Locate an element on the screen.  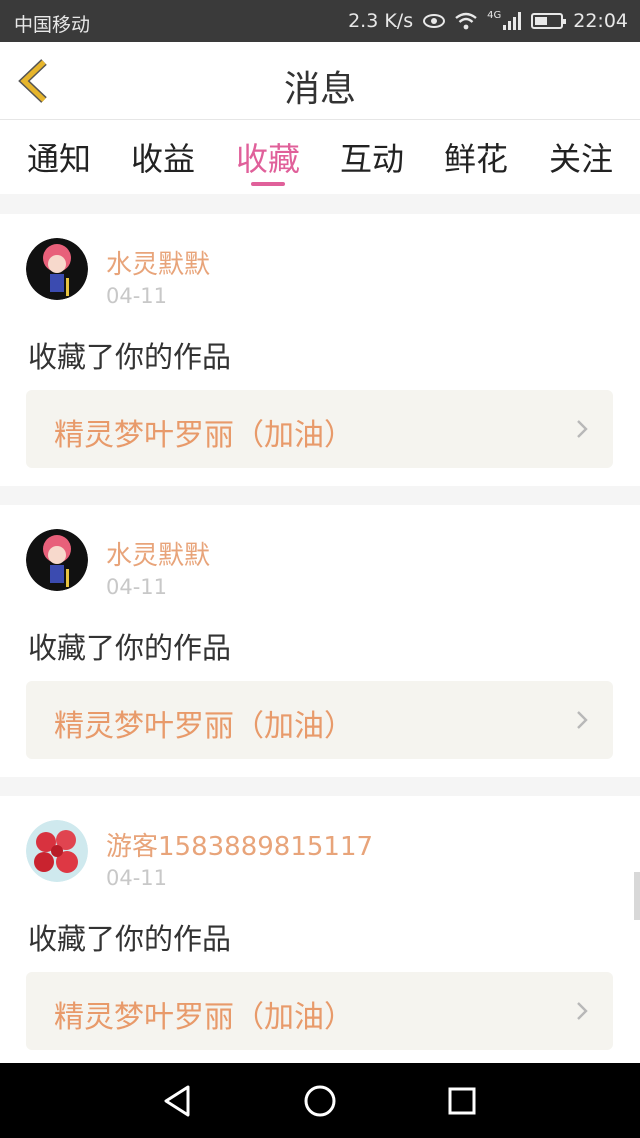
home-circle-icon is located at coordinates (320, 1101).